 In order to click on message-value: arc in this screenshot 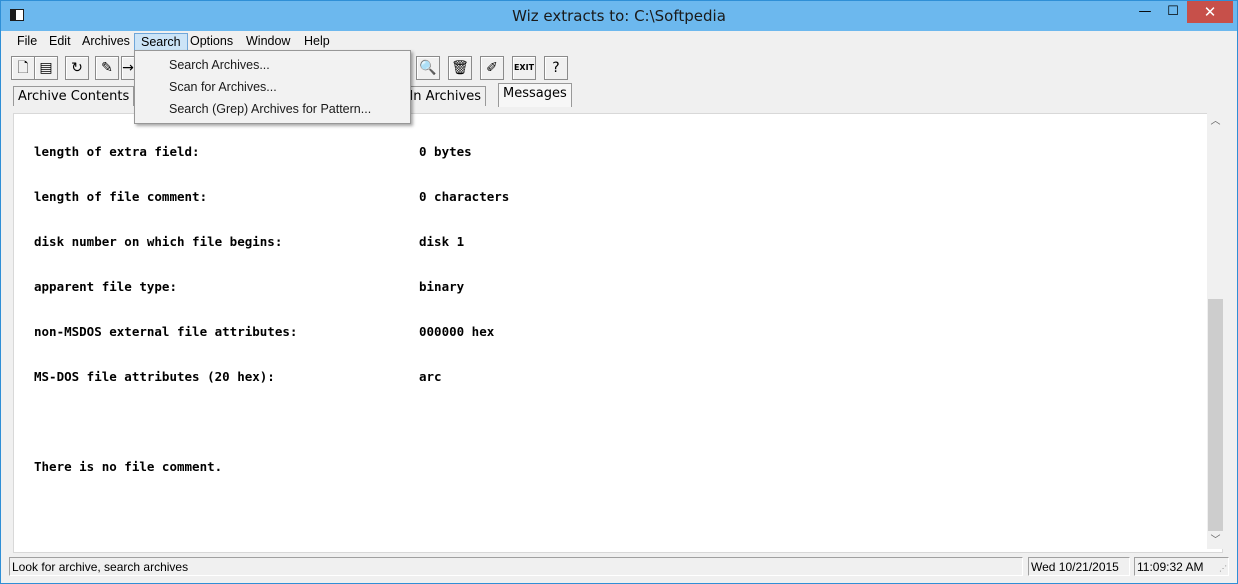, I will do `click(430, 376)`.